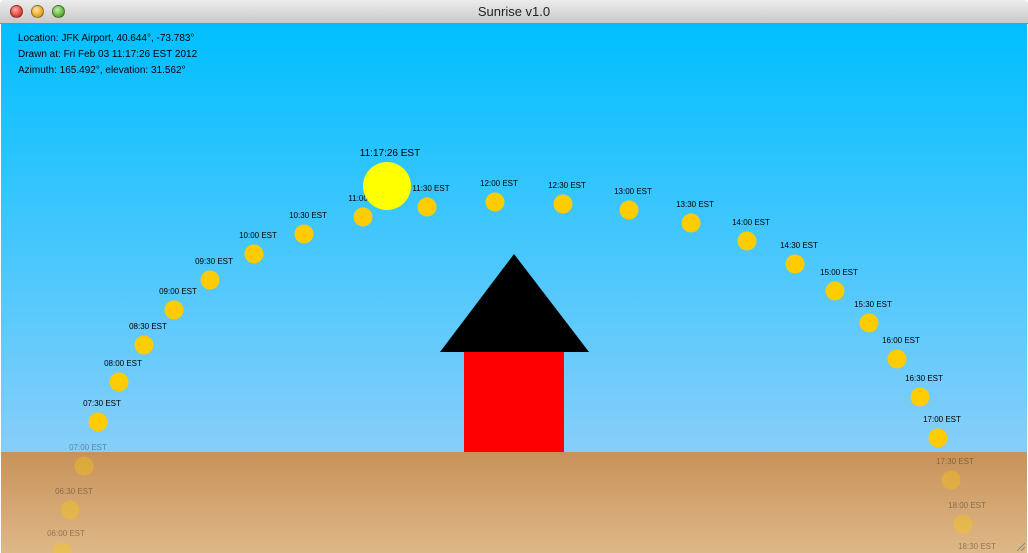 The width and height of the screenshot is (1028, 553). What do you see at coordinates (74, 491) in the screenshot?
I see `sun-position-time-label: 06:30 EST` at bounding box center [74, 491].